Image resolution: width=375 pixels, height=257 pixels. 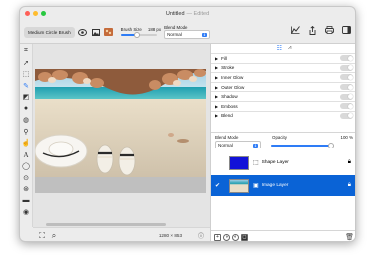 What do you see at coordinates (279, 48) in the screenshot?
I see `adjustments-sliders-icon: ☷` at bounding box center [279, 48].